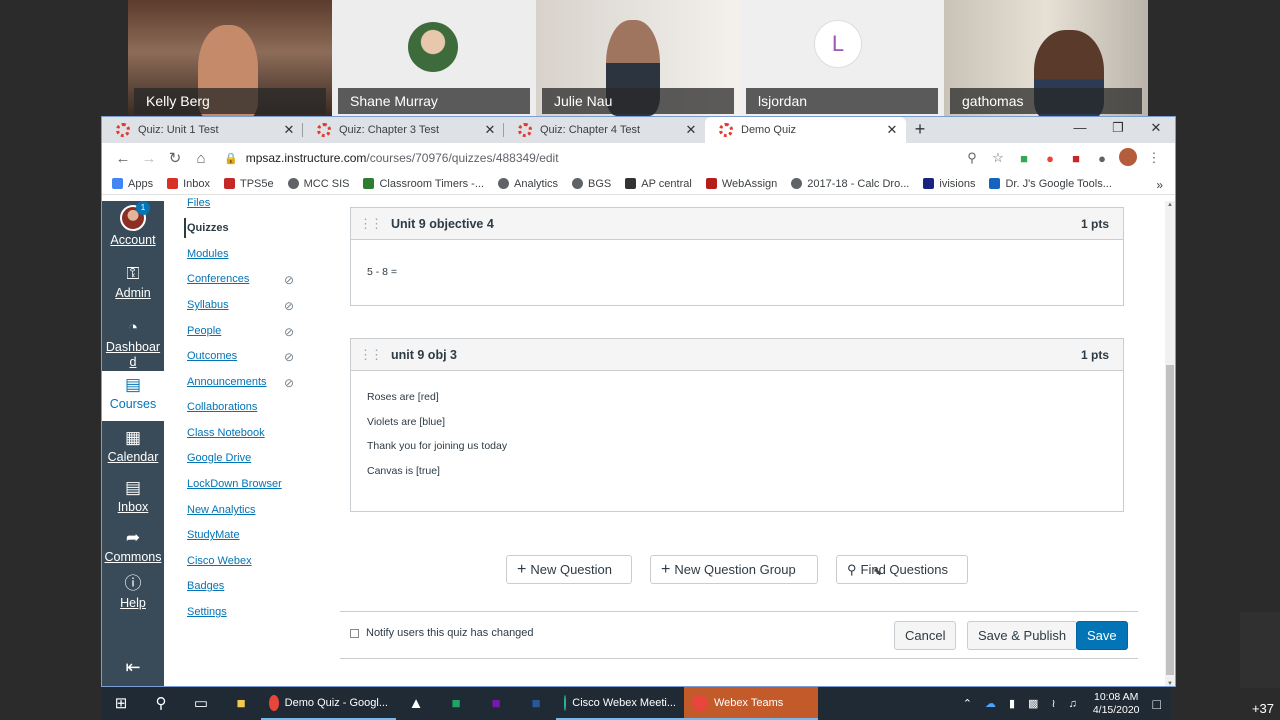 The height and width of the screenshot is (720, 1280). I want to click on new-tab-button: +, so click(920, 130).